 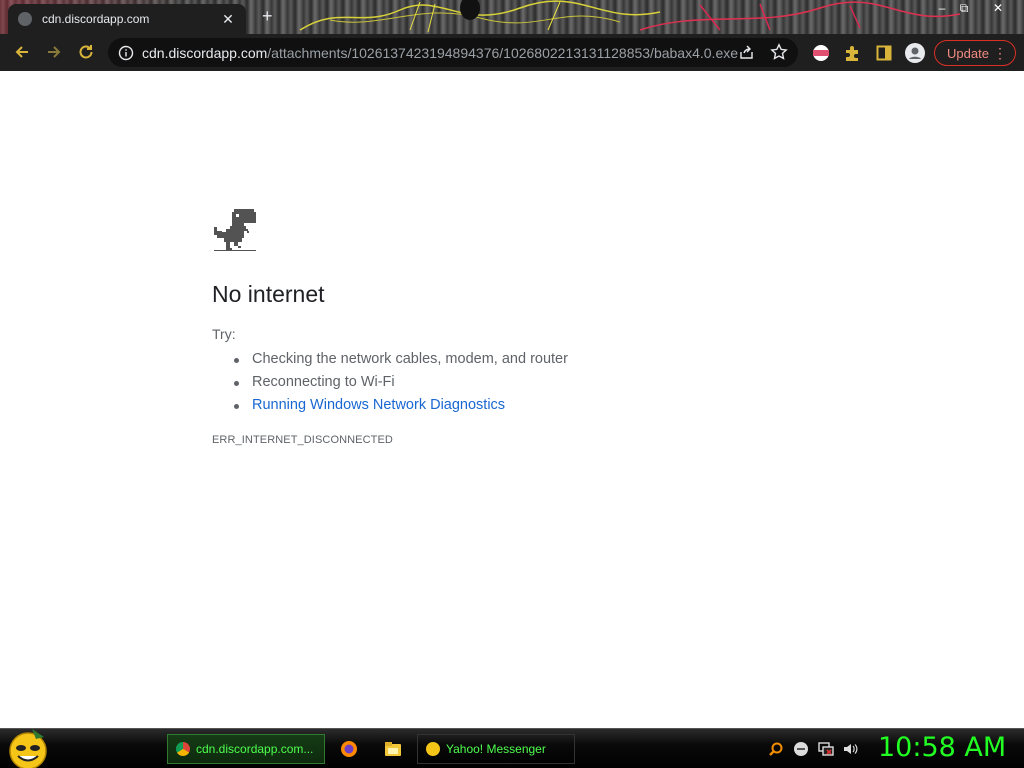 What do you see at coordinates (268, 294) in the screenshot?
I see `page-title: No internet` at bounding box center [268, 294].